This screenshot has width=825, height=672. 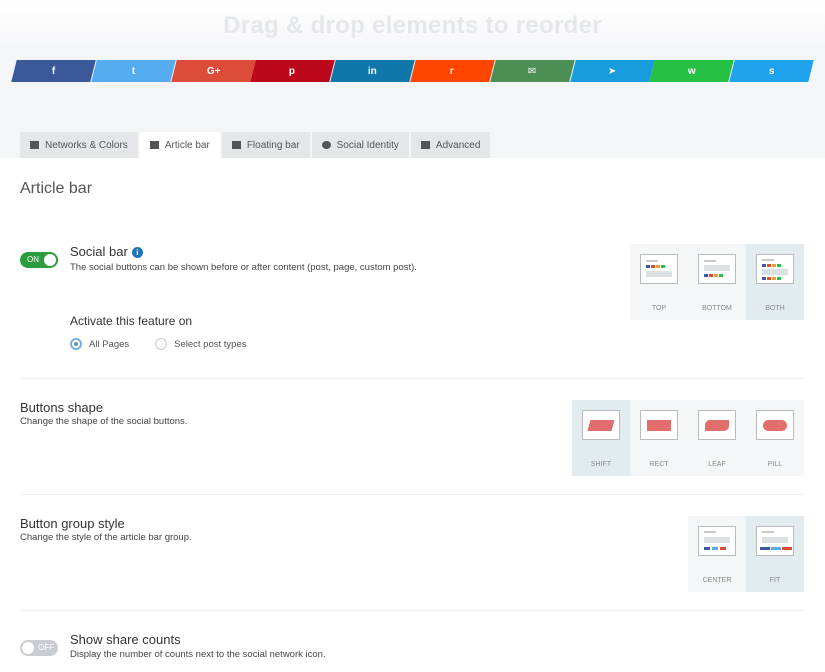 I want to click on position-option-both: BOTH, so click(x=775, y=282).